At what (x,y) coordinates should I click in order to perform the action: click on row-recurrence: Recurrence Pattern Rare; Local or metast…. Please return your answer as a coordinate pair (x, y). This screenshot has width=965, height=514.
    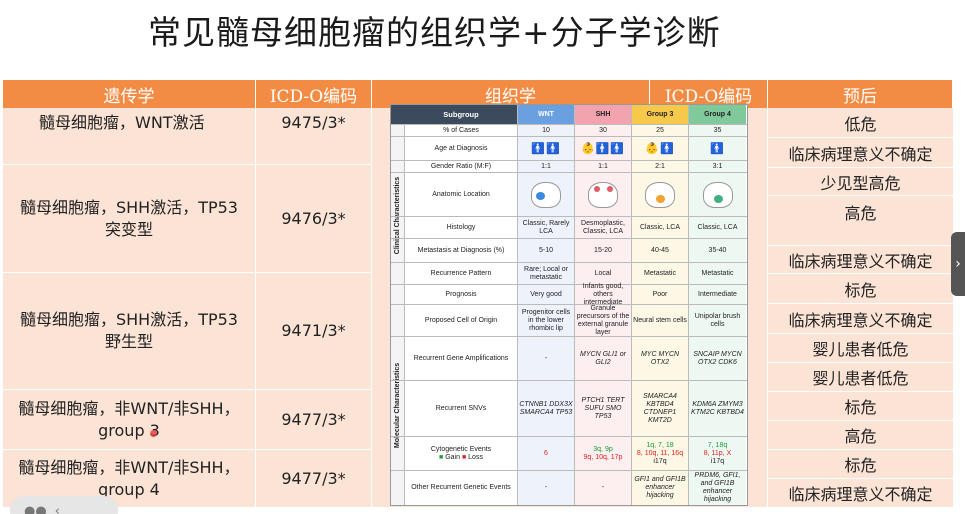
    Looking at the image, I should click on (569, 274).